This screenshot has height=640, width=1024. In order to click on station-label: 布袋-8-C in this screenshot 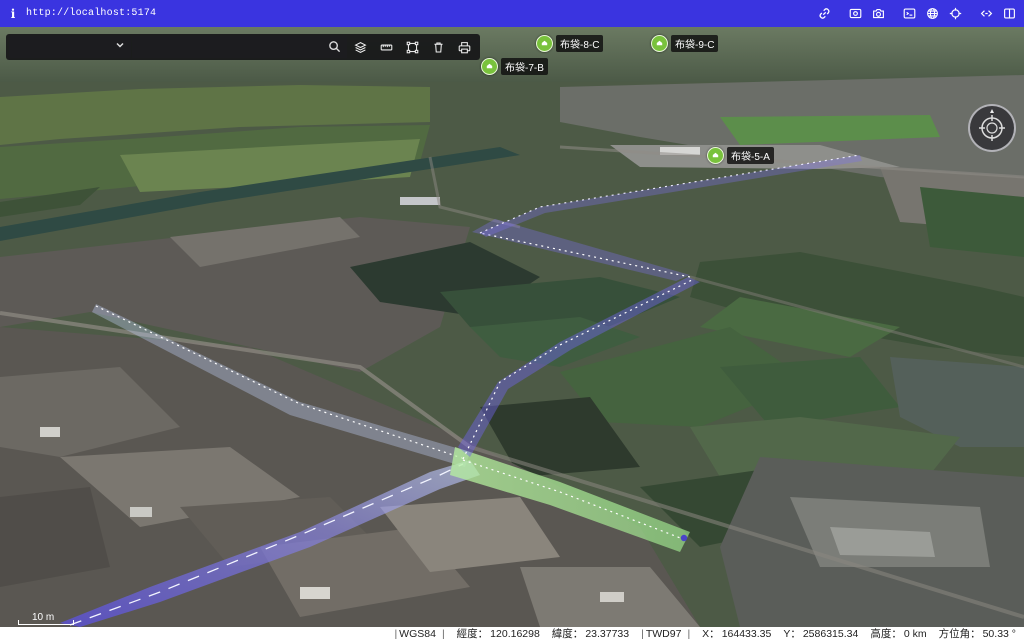, I will do `click(580, 43)`.